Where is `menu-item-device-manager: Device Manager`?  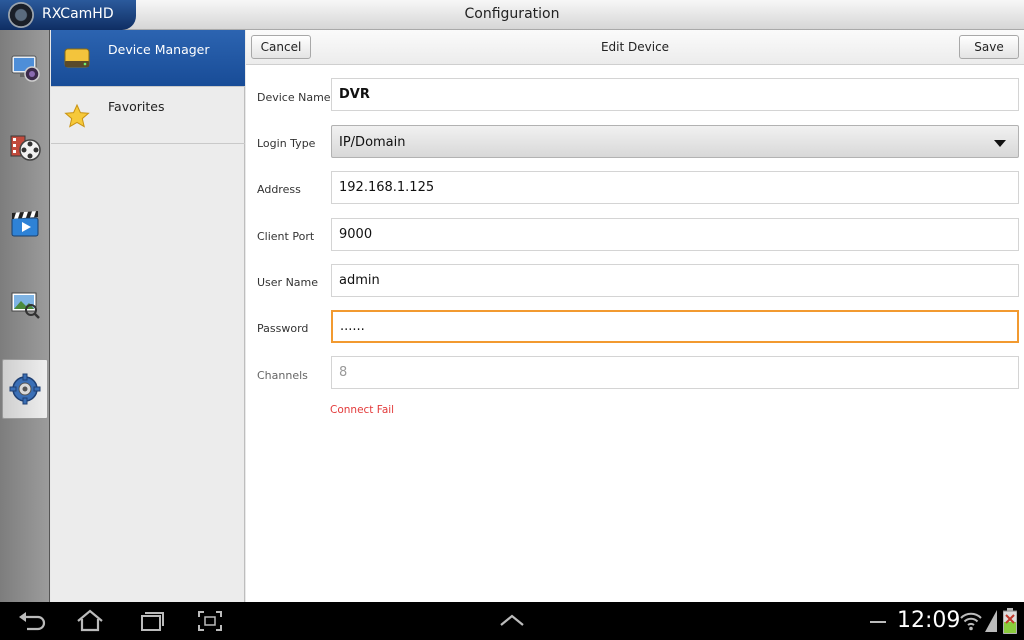
menu-item-device-manager: Device Manager is located at coordinates (148, 58).